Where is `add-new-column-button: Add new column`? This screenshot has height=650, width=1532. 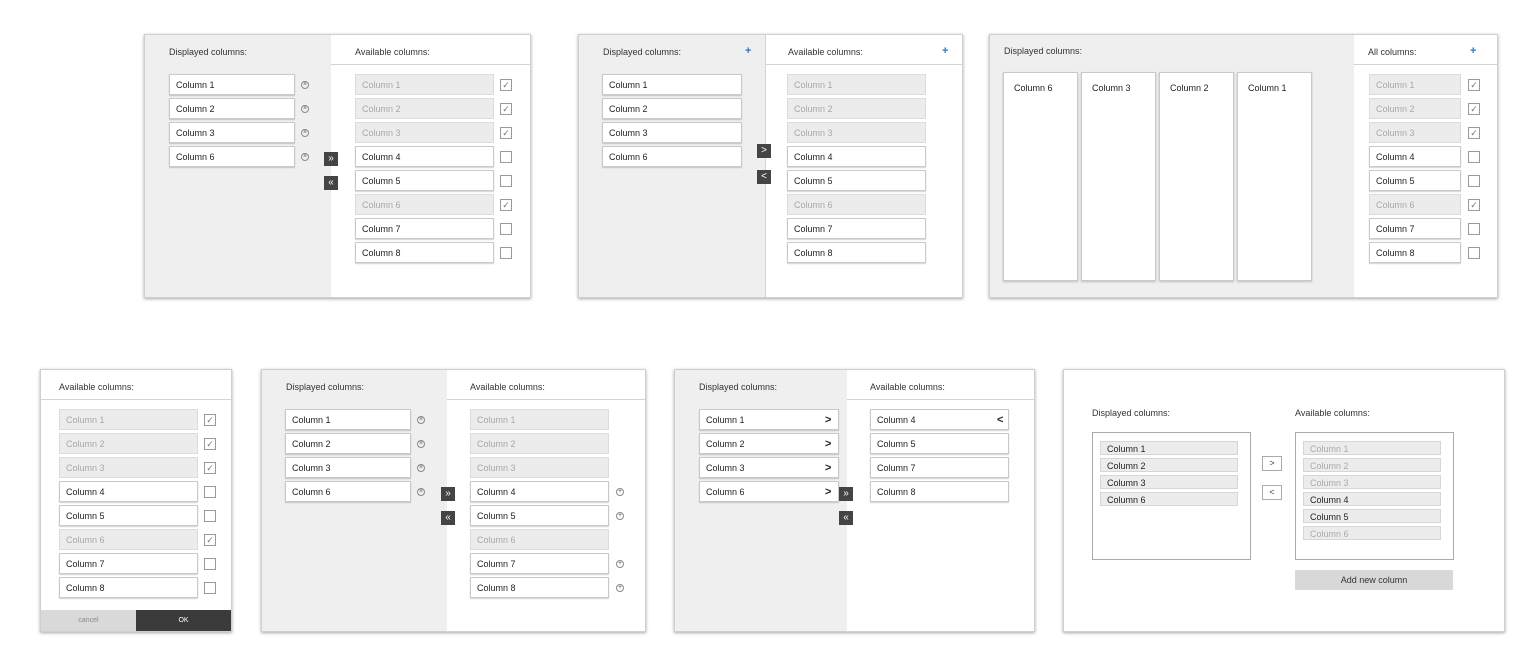
add-new-column-button: Add new column is located at coordinates (1374, 580).